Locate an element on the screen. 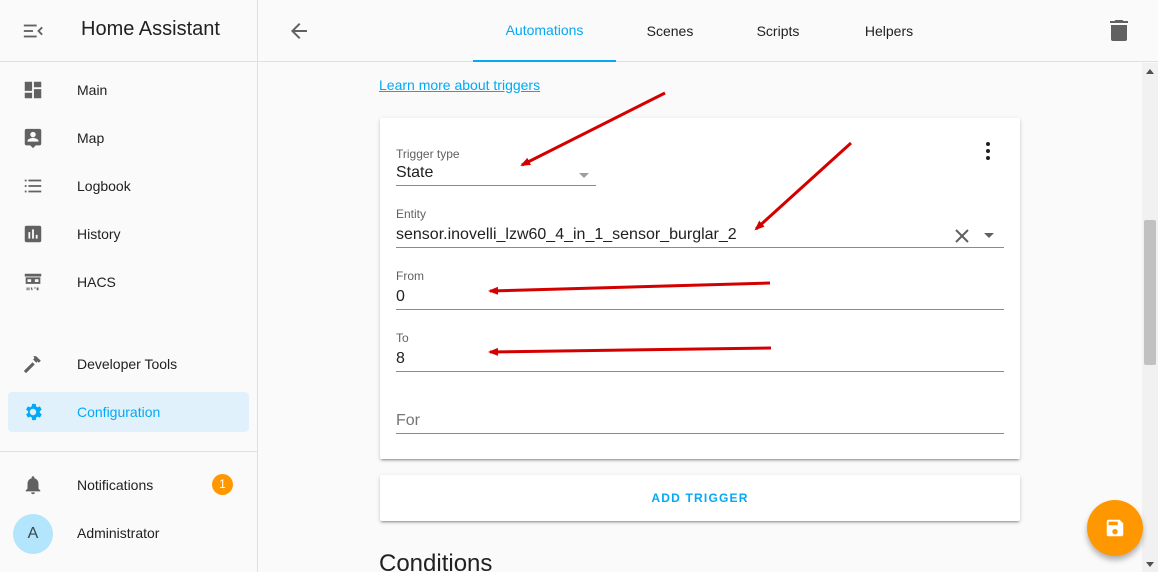 This screenshot has height=572, width=1158. sidebar-item-profile: A Administrator is located at coordinates (128, 533).